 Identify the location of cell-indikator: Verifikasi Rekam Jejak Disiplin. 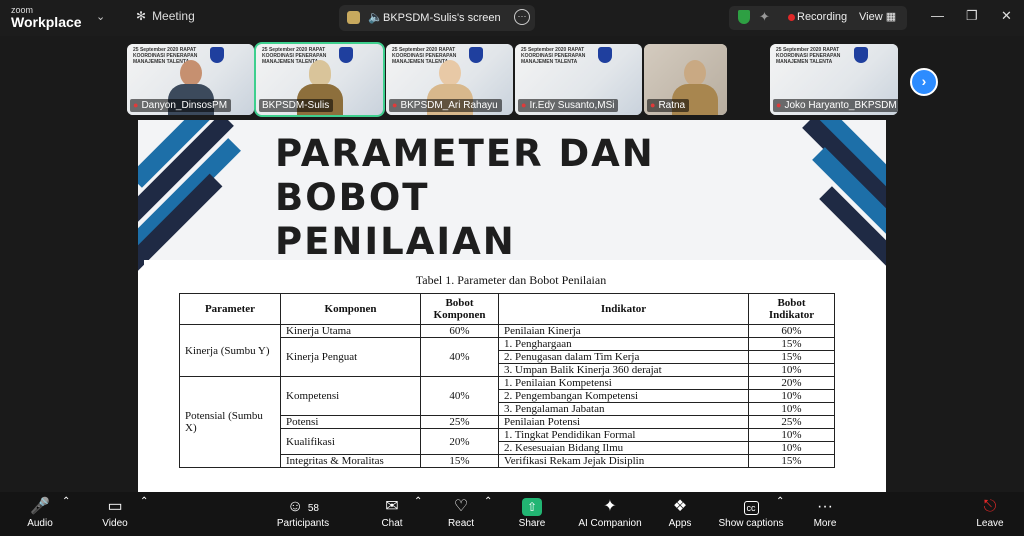
(623, 461).